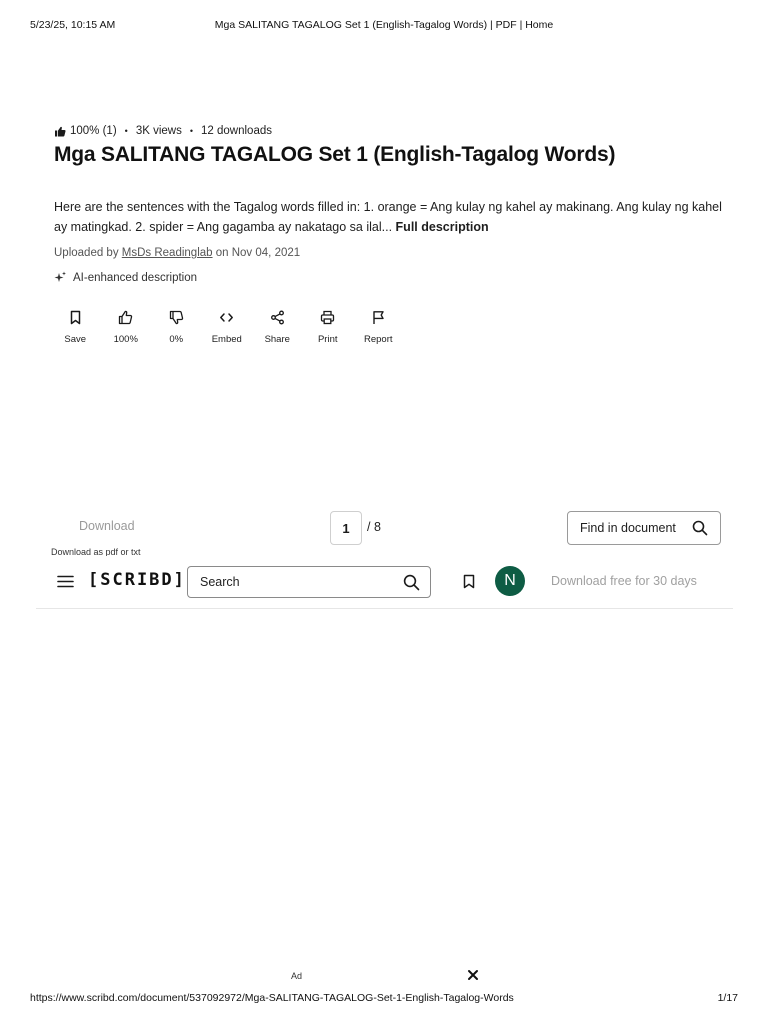  I want to click on download-free-trial-link: Download free for 30 days, so click(624, 581).